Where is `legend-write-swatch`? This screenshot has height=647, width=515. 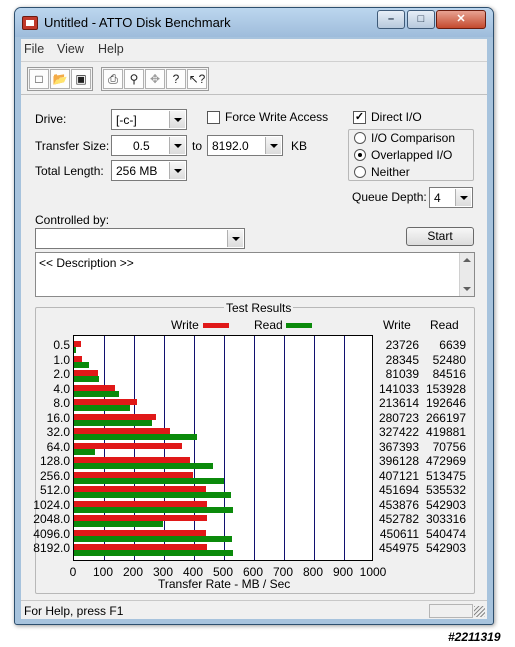 legend-write-swatch is located at coordinates (216, 325).